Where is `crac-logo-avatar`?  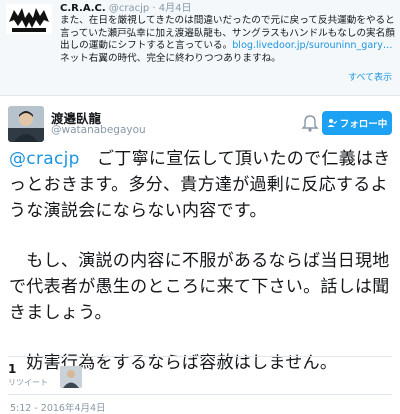 crac-logo-avatar is located at coordinates (29, 19).